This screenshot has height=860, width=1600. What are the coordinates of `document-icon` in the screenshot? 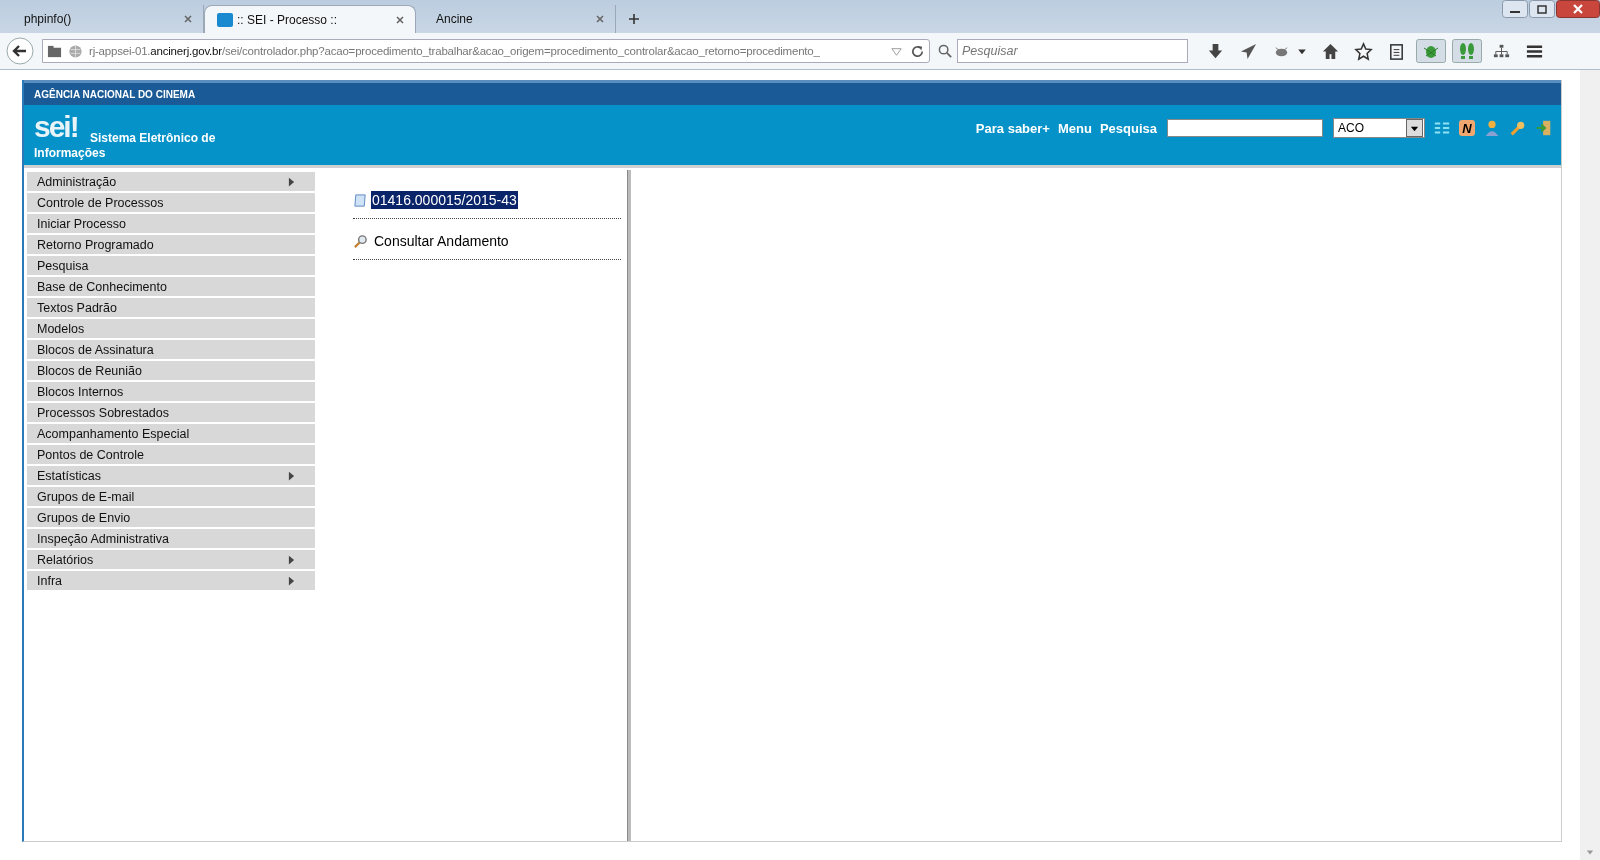 It's located at (360, 200).